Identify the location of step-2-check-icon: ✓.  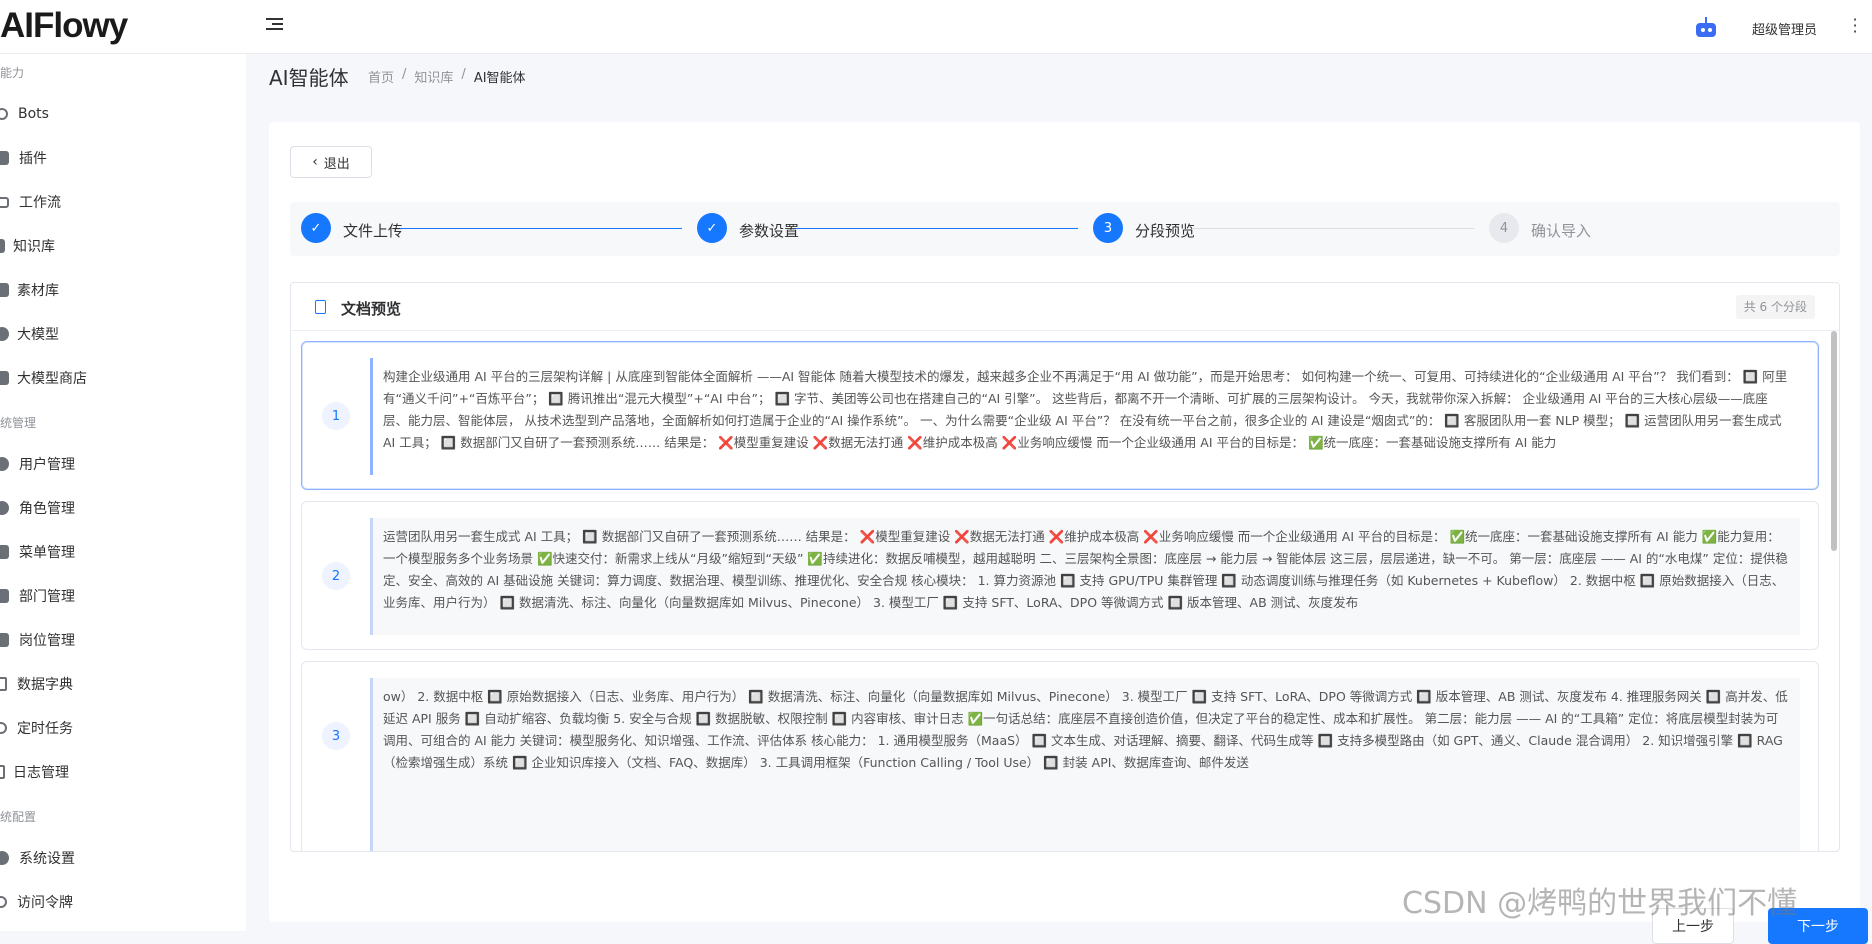
(712, 228).